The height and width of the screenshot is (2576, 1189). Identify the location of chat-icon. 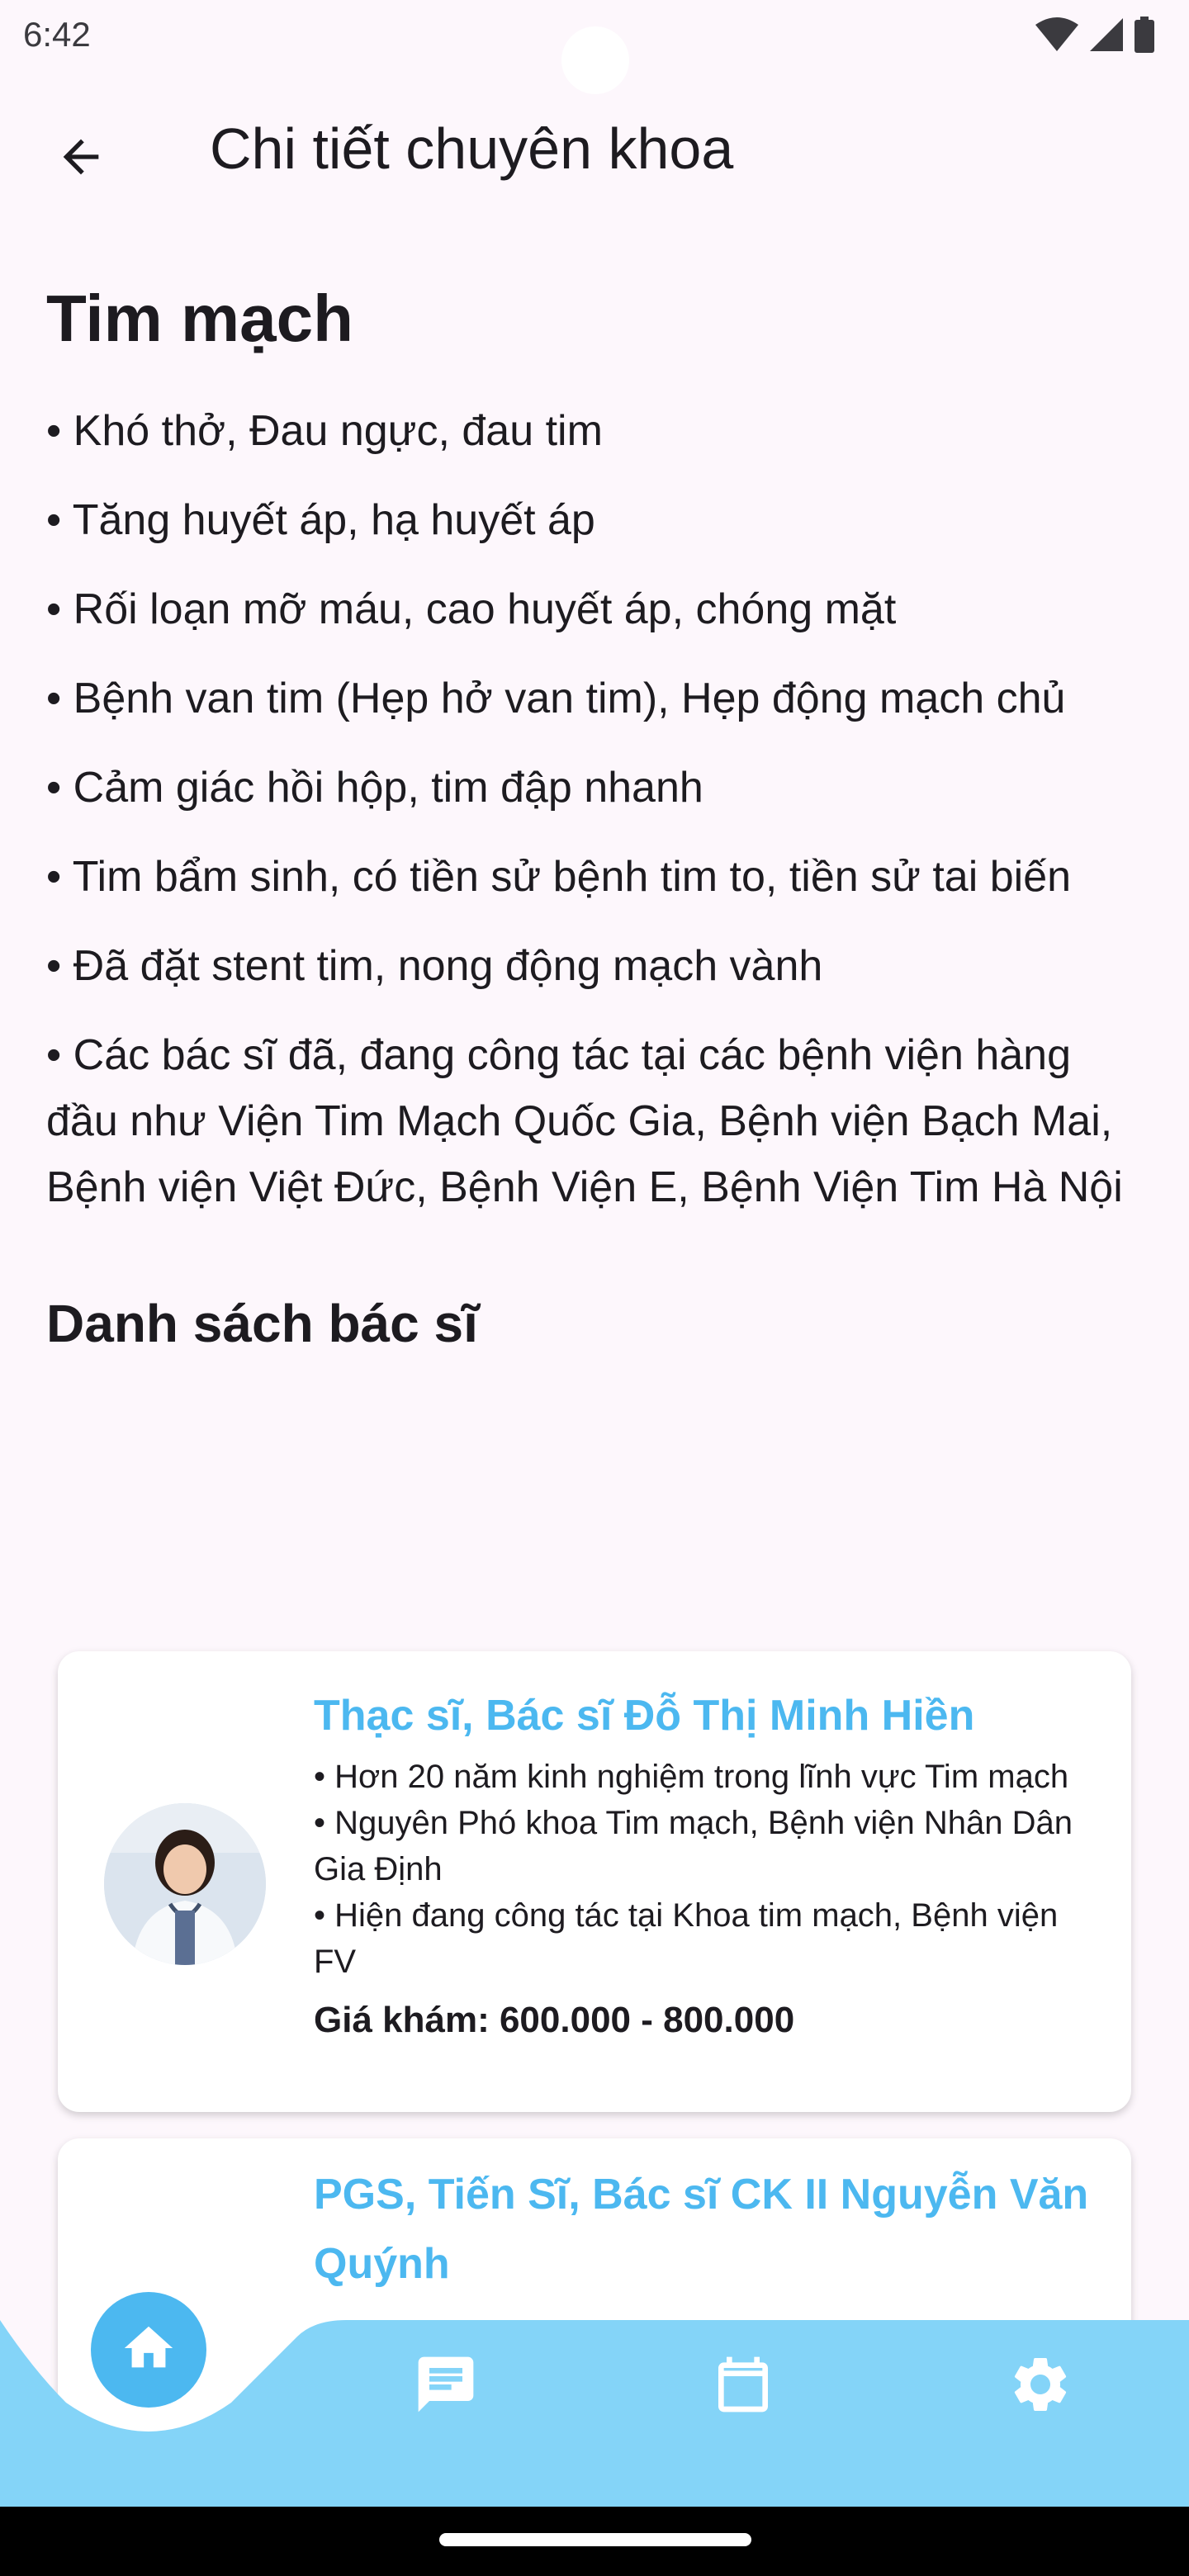
(446, 2386).